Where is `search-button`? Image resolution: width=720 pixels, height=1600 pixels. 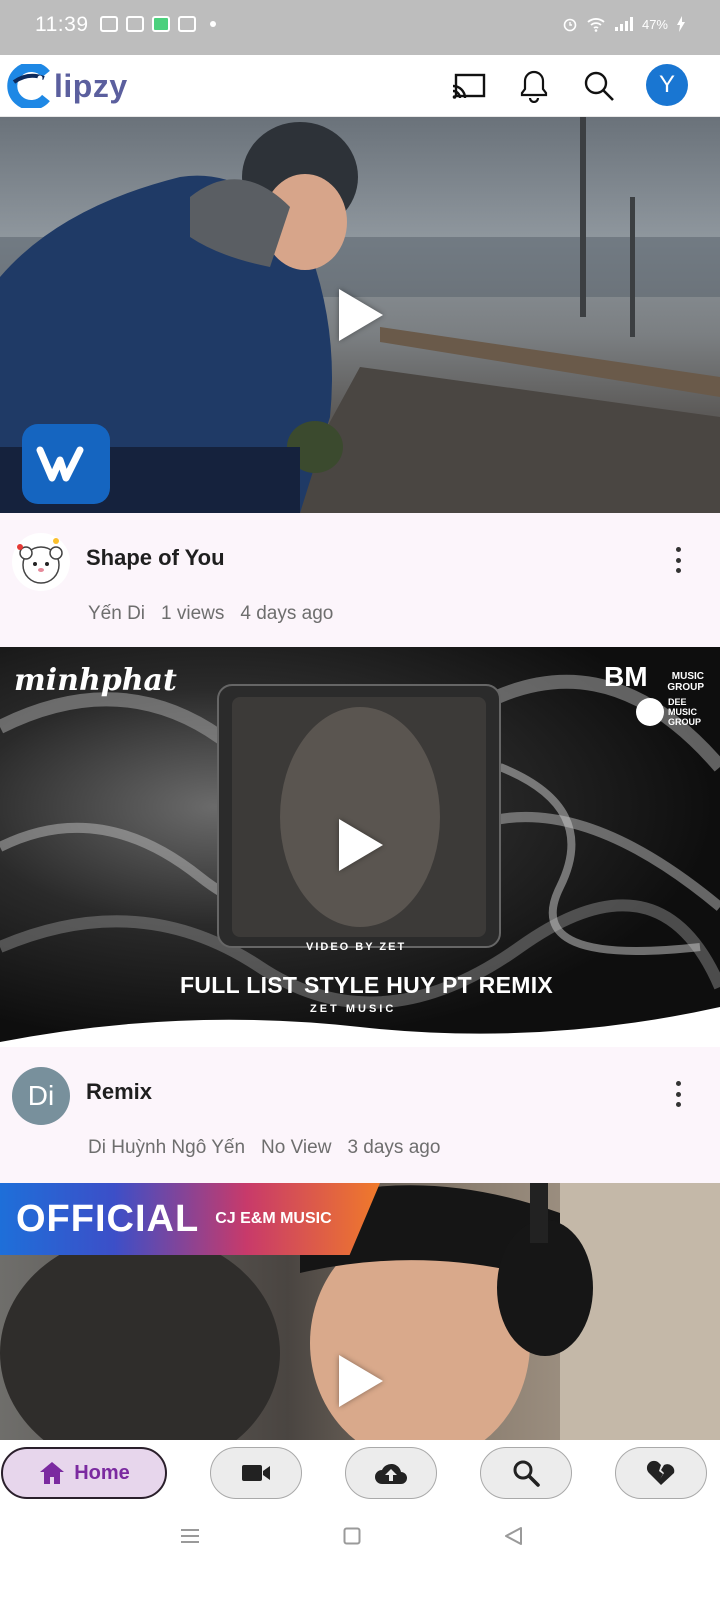 search-button is located at coordinates (599, 86).